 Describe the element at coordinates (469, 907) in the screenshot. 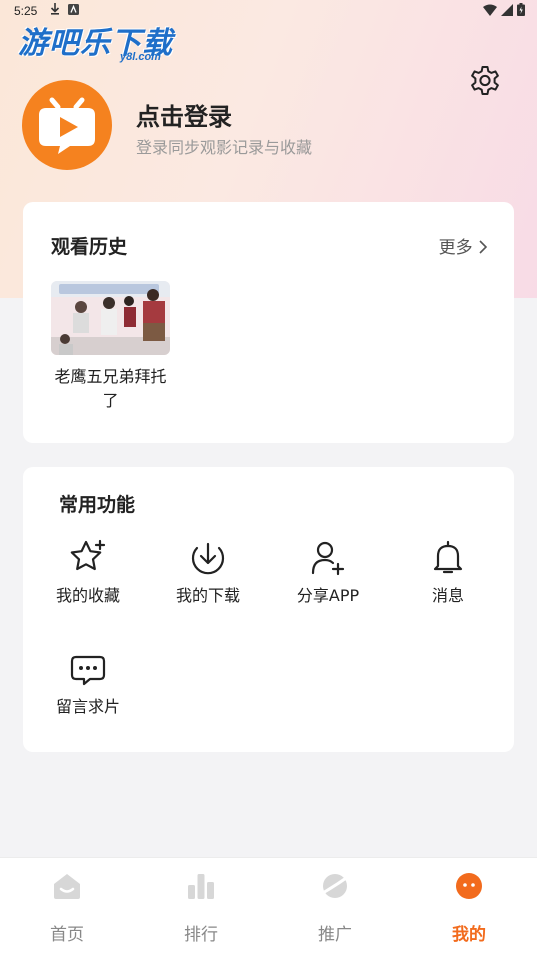

I see `tab-mine: 我的` at that location.